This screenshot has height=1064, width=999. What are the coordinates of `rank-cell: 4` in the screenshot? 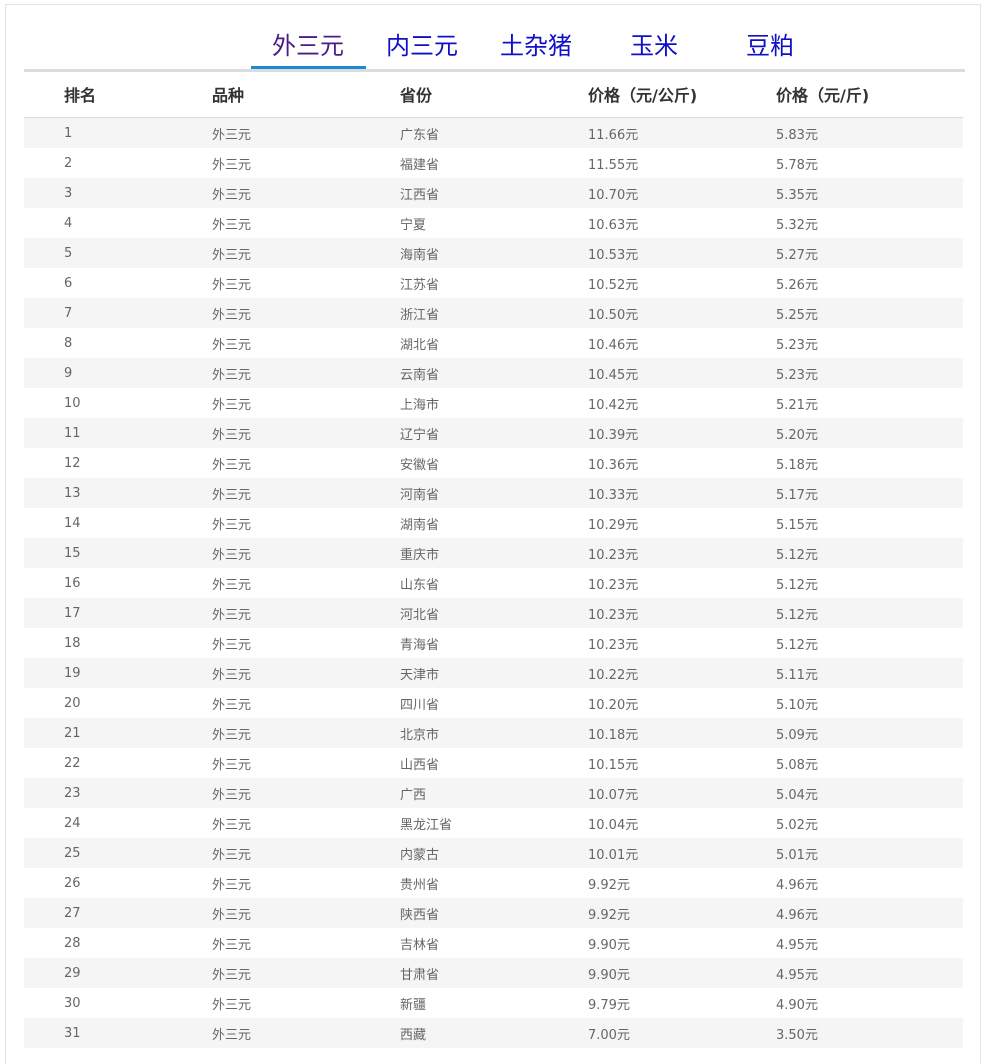 It's located at (118, 223).